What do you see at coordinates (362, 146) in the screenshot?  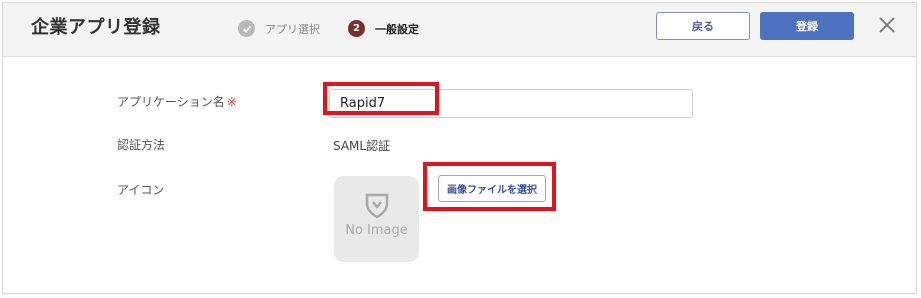 I see `auth-method-value: SAML認証` at bounding box center [362, 146].